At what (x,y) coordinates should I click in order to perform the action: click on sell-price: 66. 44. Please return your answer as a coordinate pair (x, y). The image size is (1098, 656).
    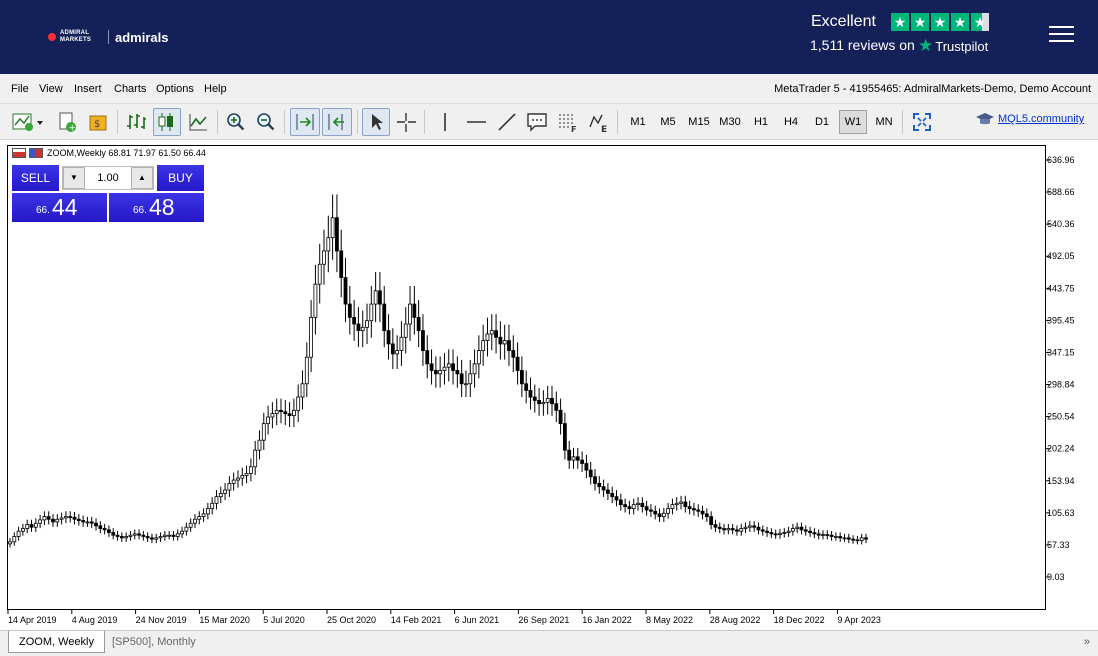
    Looking at the image, I should click on (59, 207).